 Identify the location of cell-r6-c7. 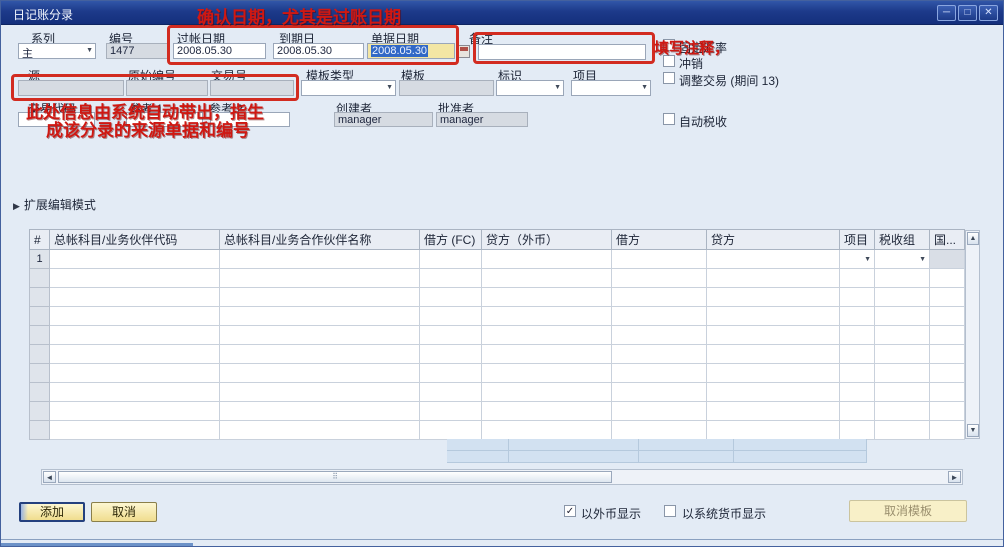
(857, 354).